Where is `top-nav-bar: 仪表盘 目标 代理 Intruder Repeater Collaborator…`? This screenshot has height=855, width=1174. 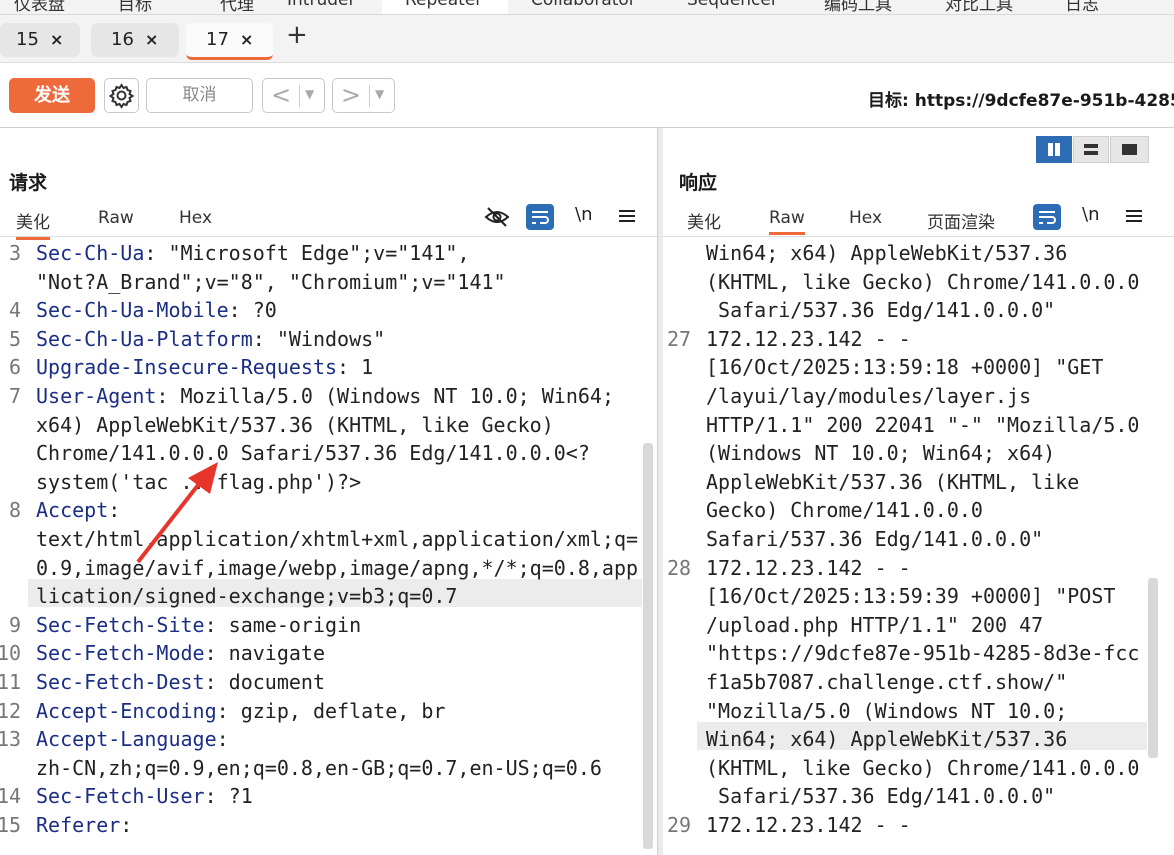
top-nav-bar: 仪表盘 目标 代理 Intruder Repeater Collaborator… is located at coordinates (587, 7).